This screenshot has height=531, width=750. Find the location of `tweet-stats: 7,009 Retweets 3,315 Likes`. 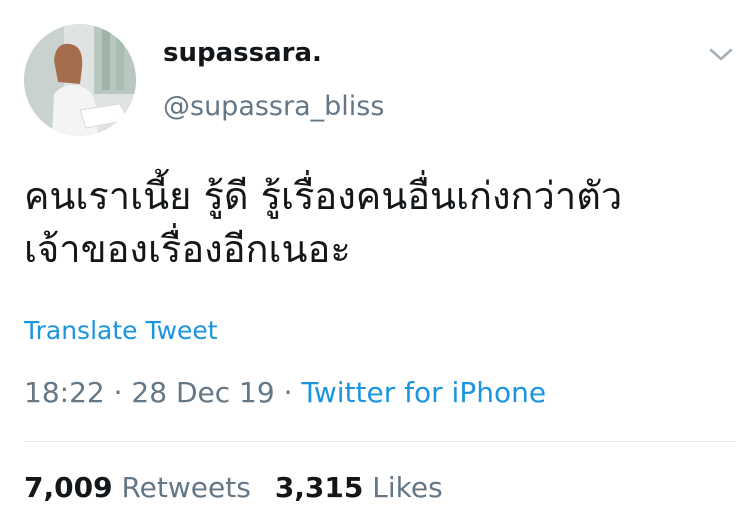

tweet-stats: 7,009 Retweets 3,315 Likes is located at coordinates (233, 487).